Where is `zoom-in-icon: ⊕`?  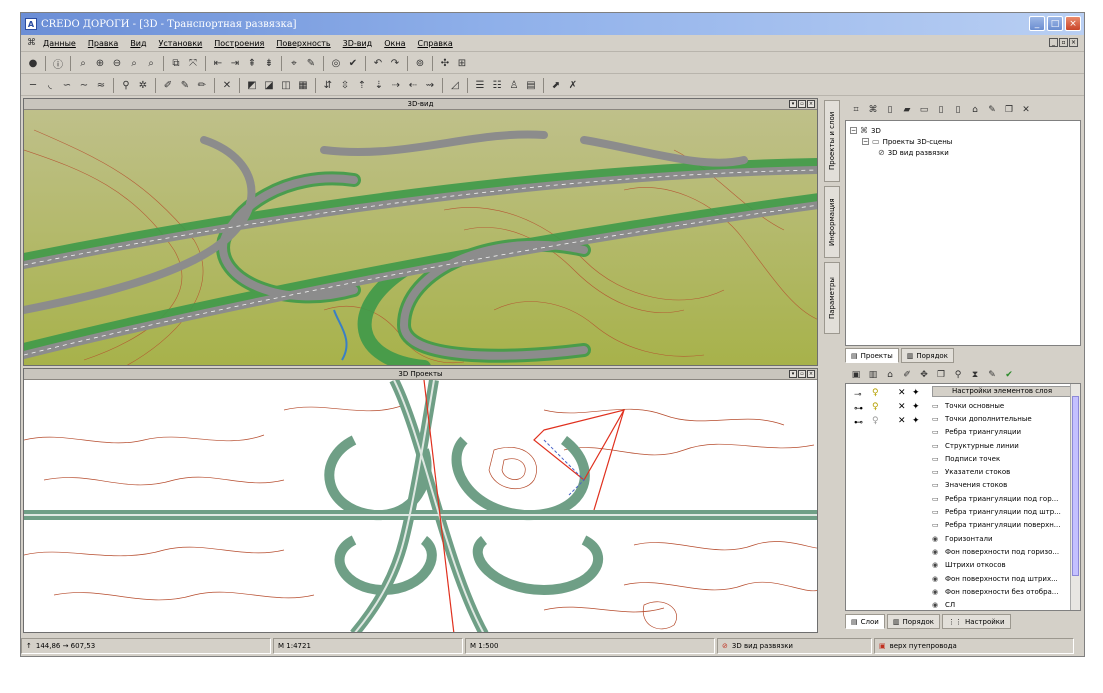
zoom-in-icon: ⊕ is located at coordinates (100, 63).